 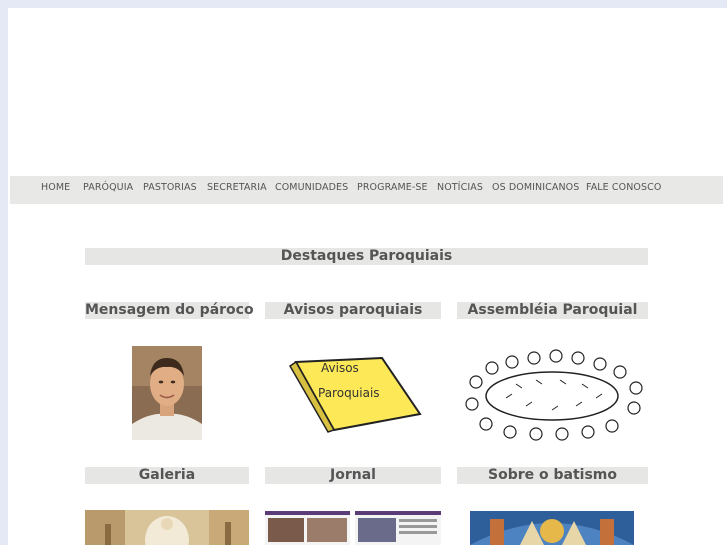 What do you see at coordinates (552, 528) in the screenshot?
I see `batismo-image` at bounding box center [552, 528].